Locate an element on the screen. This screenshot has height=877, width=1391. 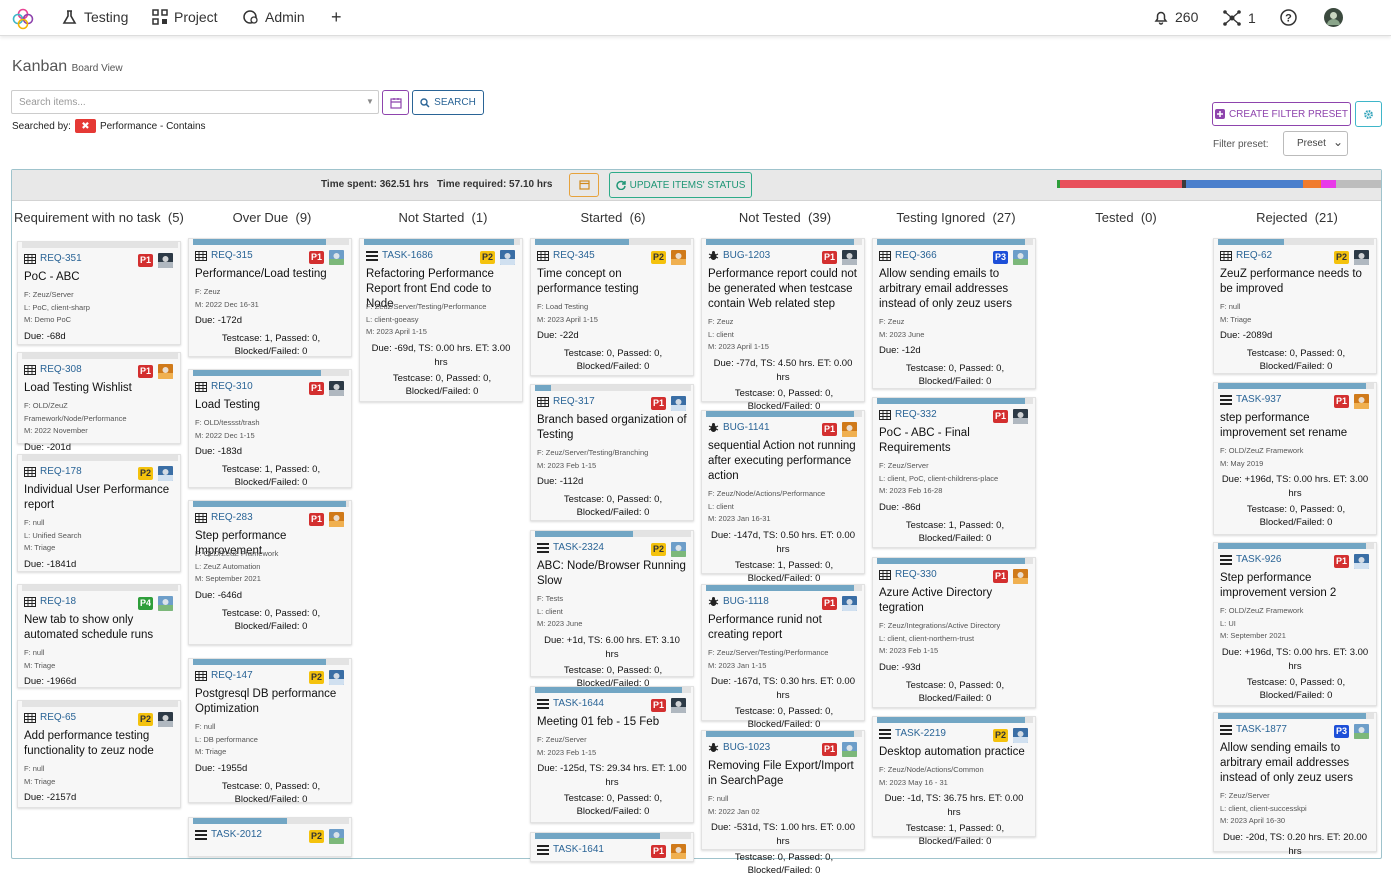
card-id-link: REQ-317 is located at coordinates (566, 401).